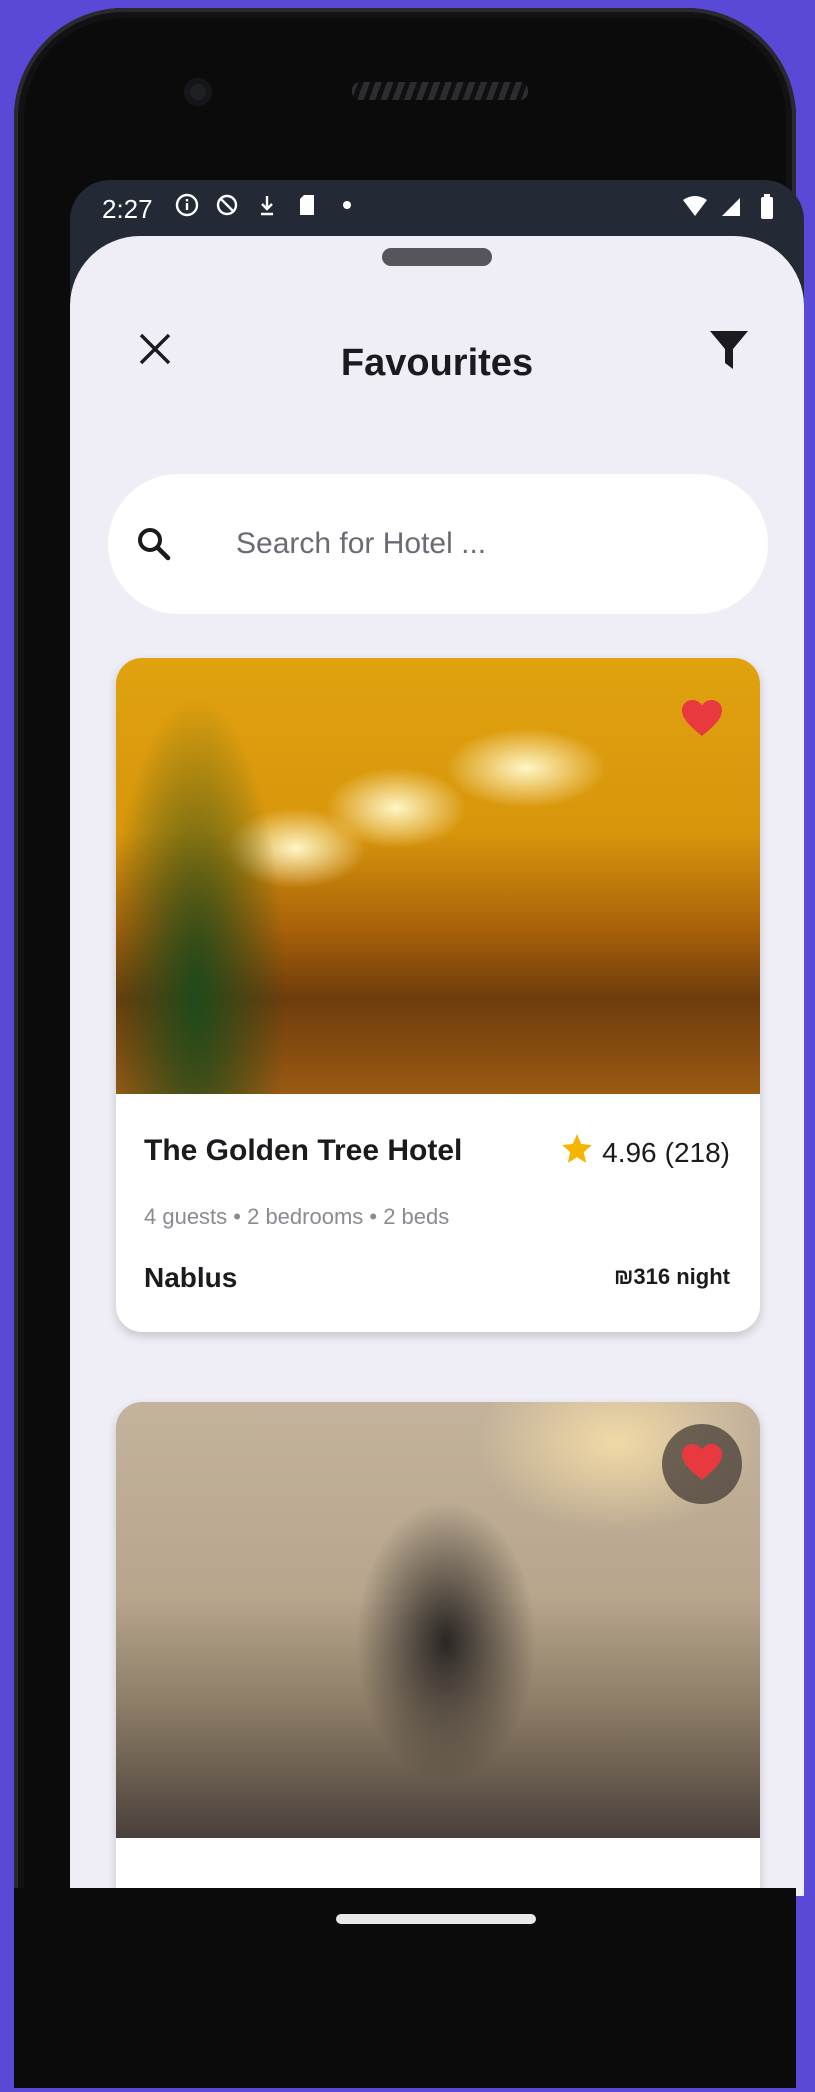 This screenshot has width=815, height=2092. What do you see at coordinates (577, 1152) in the screenshot?
I see `star-icon` at bounding box center [577, 1152].